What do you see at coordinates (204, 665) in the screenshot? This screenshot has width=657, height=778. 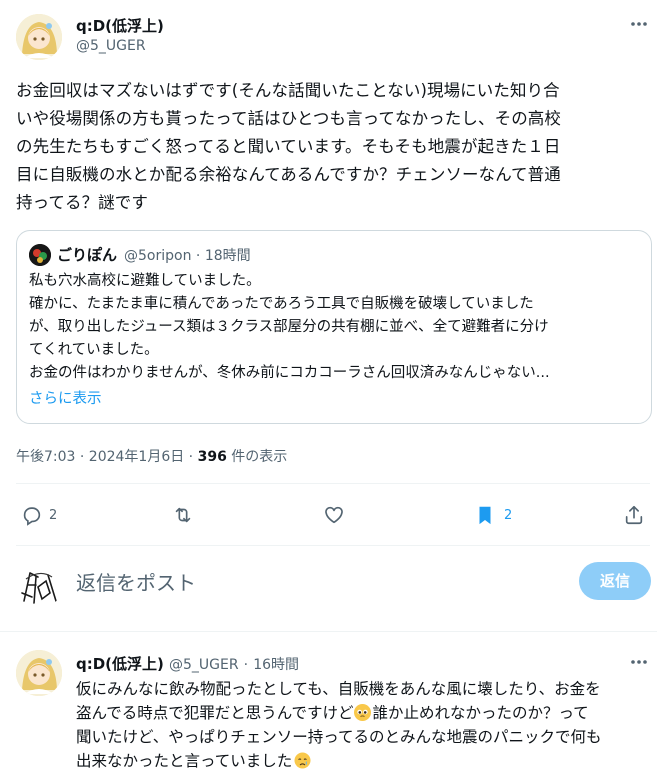 I see `reply-author-handle: @5_UGER` at bounding box center [204, 665].